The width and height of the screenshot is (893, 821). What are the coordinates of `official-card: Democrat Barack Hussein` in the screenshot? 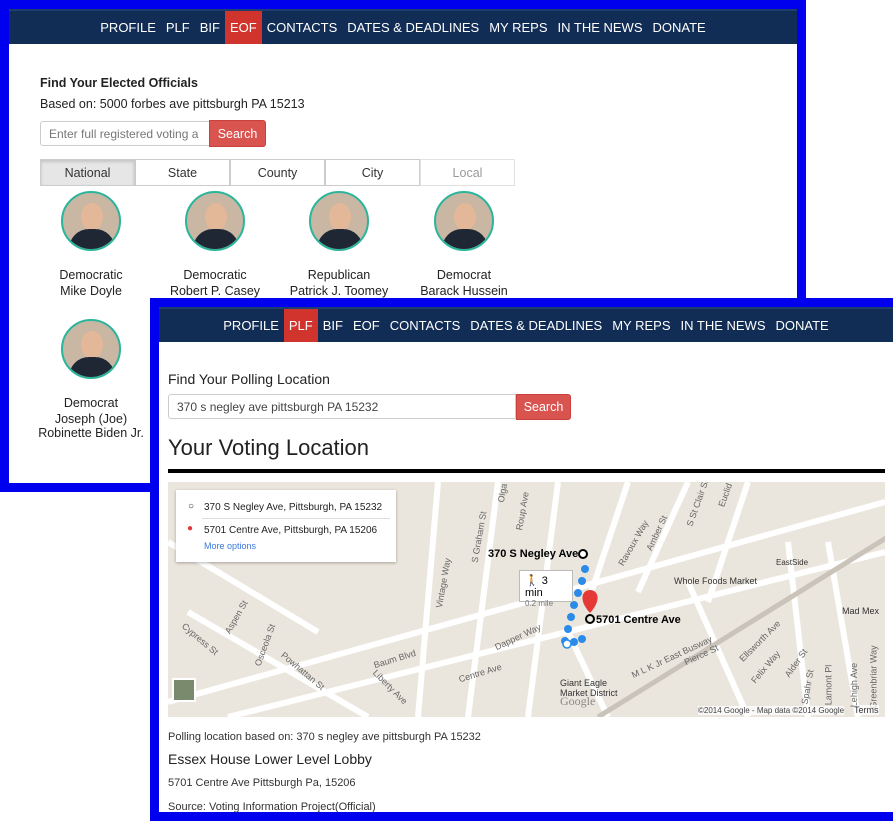 It's located at (464, 244).